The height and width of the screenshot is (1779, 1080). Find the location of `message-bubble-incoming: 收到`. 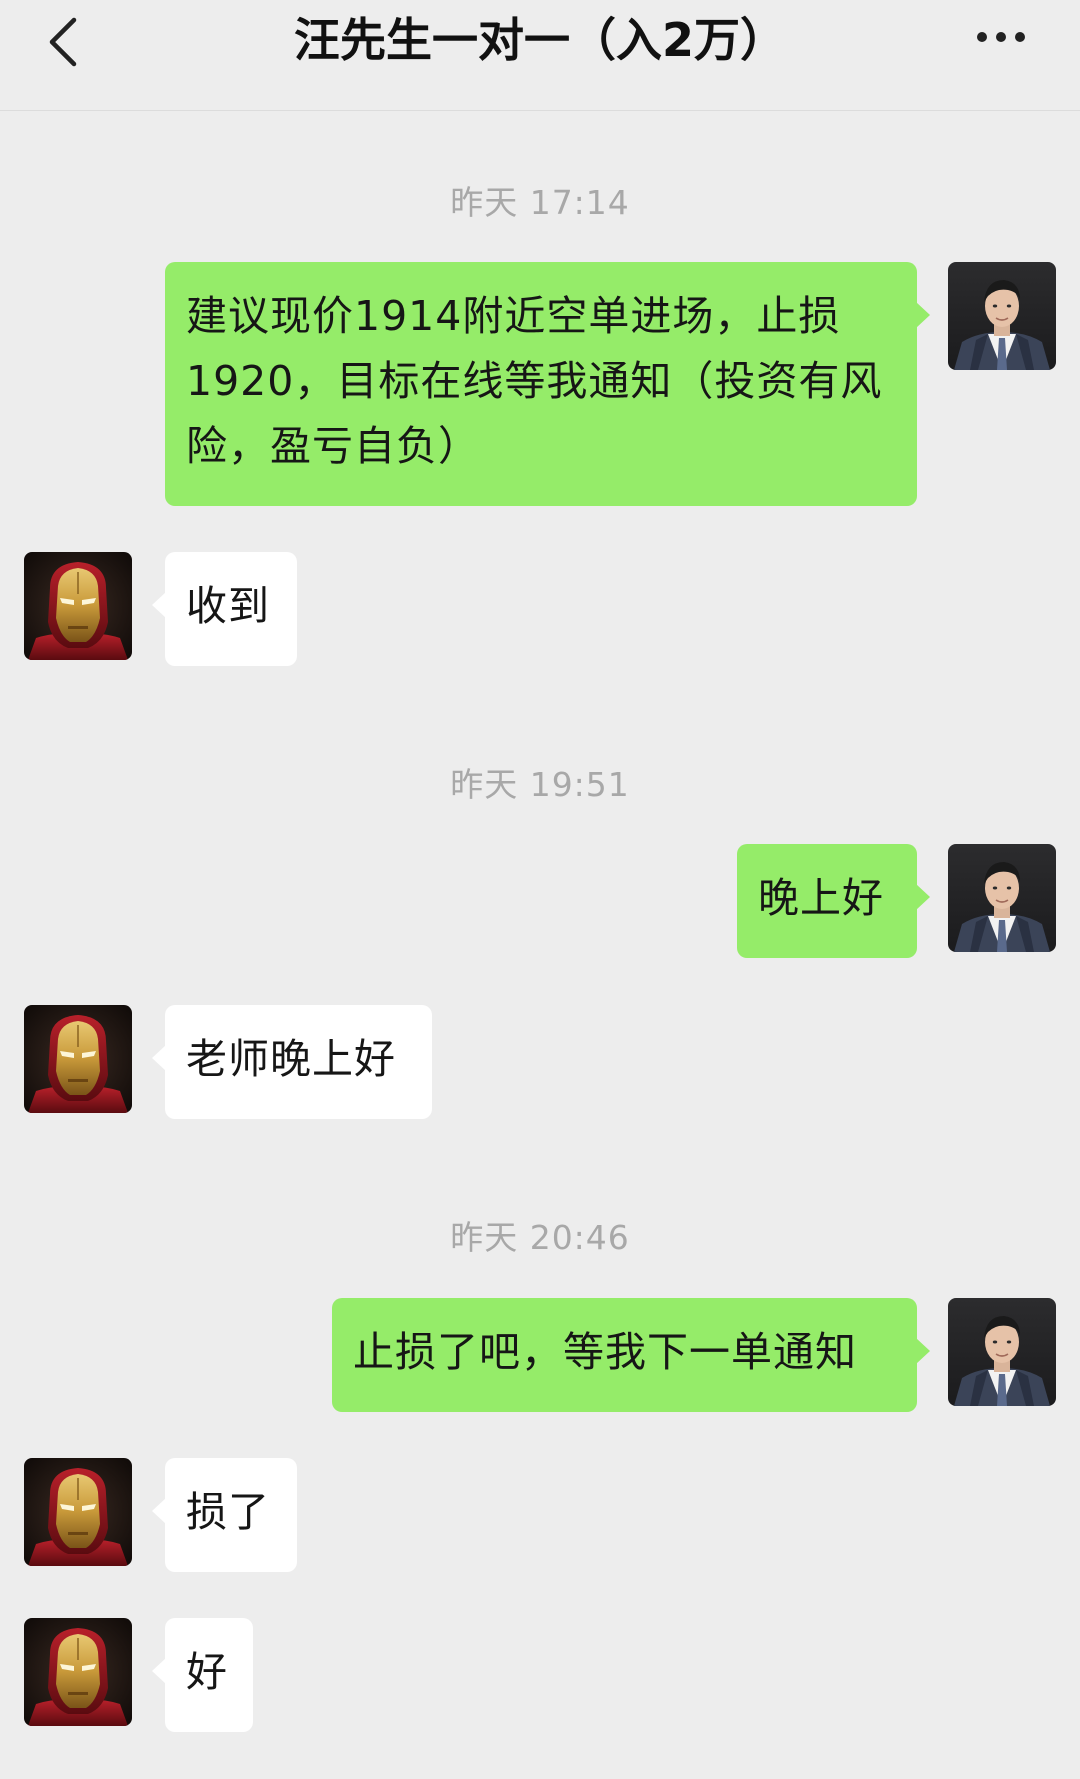

message-bubble-incoming: 收到 is located at coordinates (224, 609).